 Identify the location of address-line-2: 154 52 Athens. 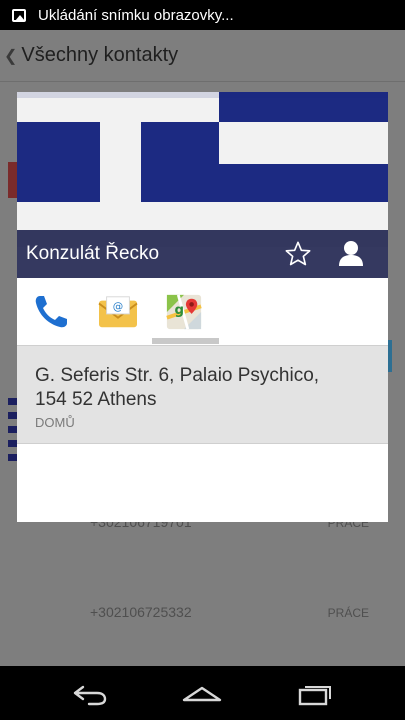
(96, 399).